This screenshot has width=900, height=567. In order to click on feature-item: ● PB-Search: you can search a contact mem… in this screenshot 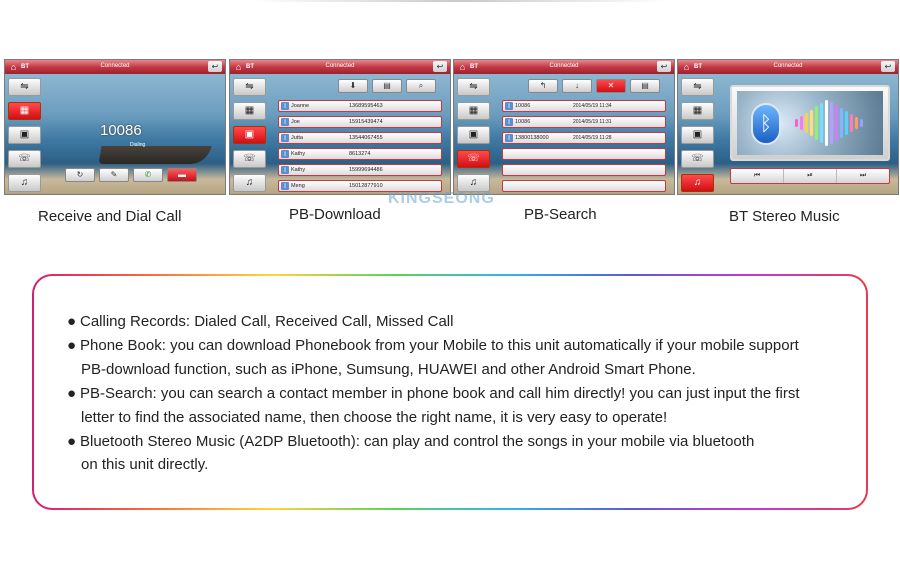, I will do `click(466, 394)`.